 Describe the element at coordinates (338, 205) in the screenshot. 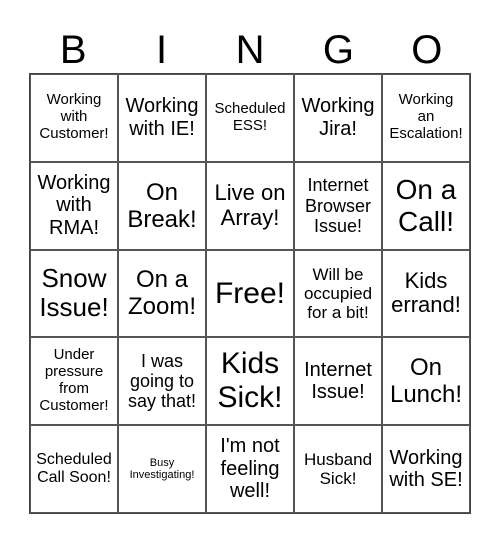

I see `bingo-cell: Internet Browser Issue!` at that location.